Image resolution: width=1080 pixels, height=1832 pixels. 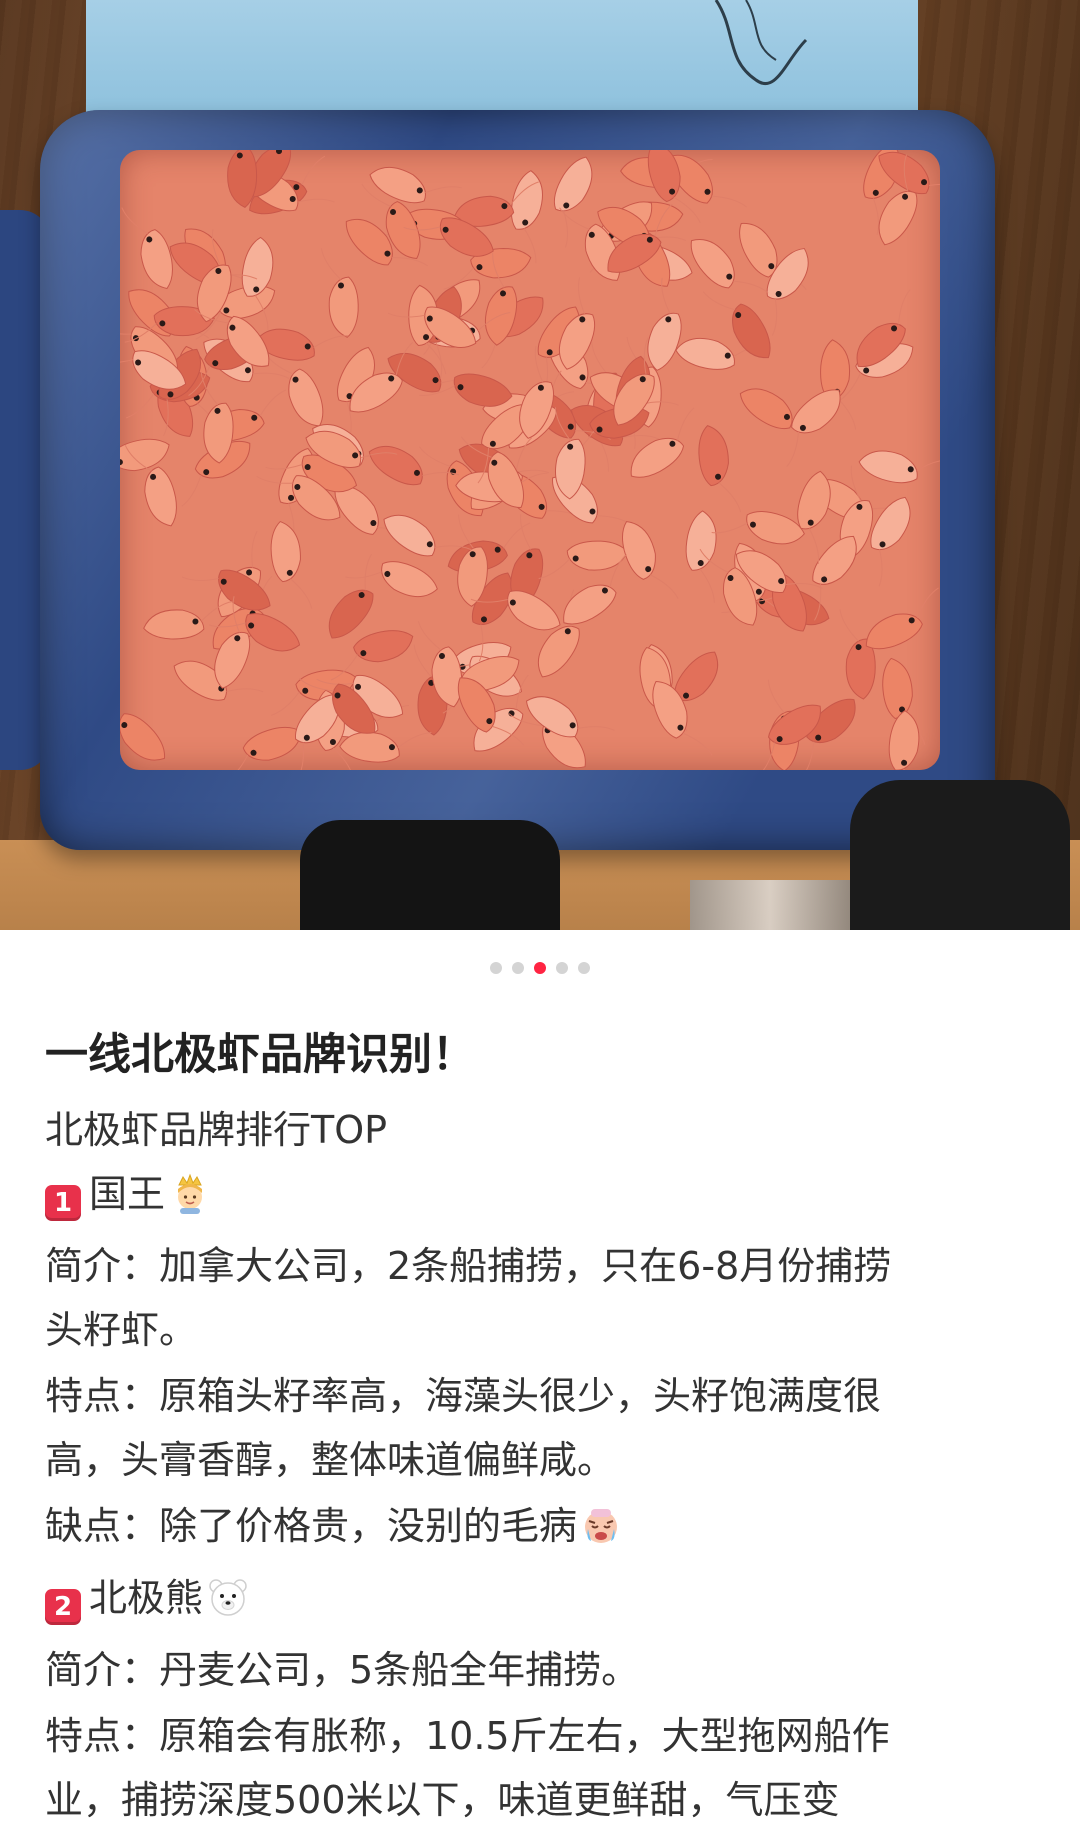 I want to click on number-badge-icon: 1, so click(x=63, y=1203).